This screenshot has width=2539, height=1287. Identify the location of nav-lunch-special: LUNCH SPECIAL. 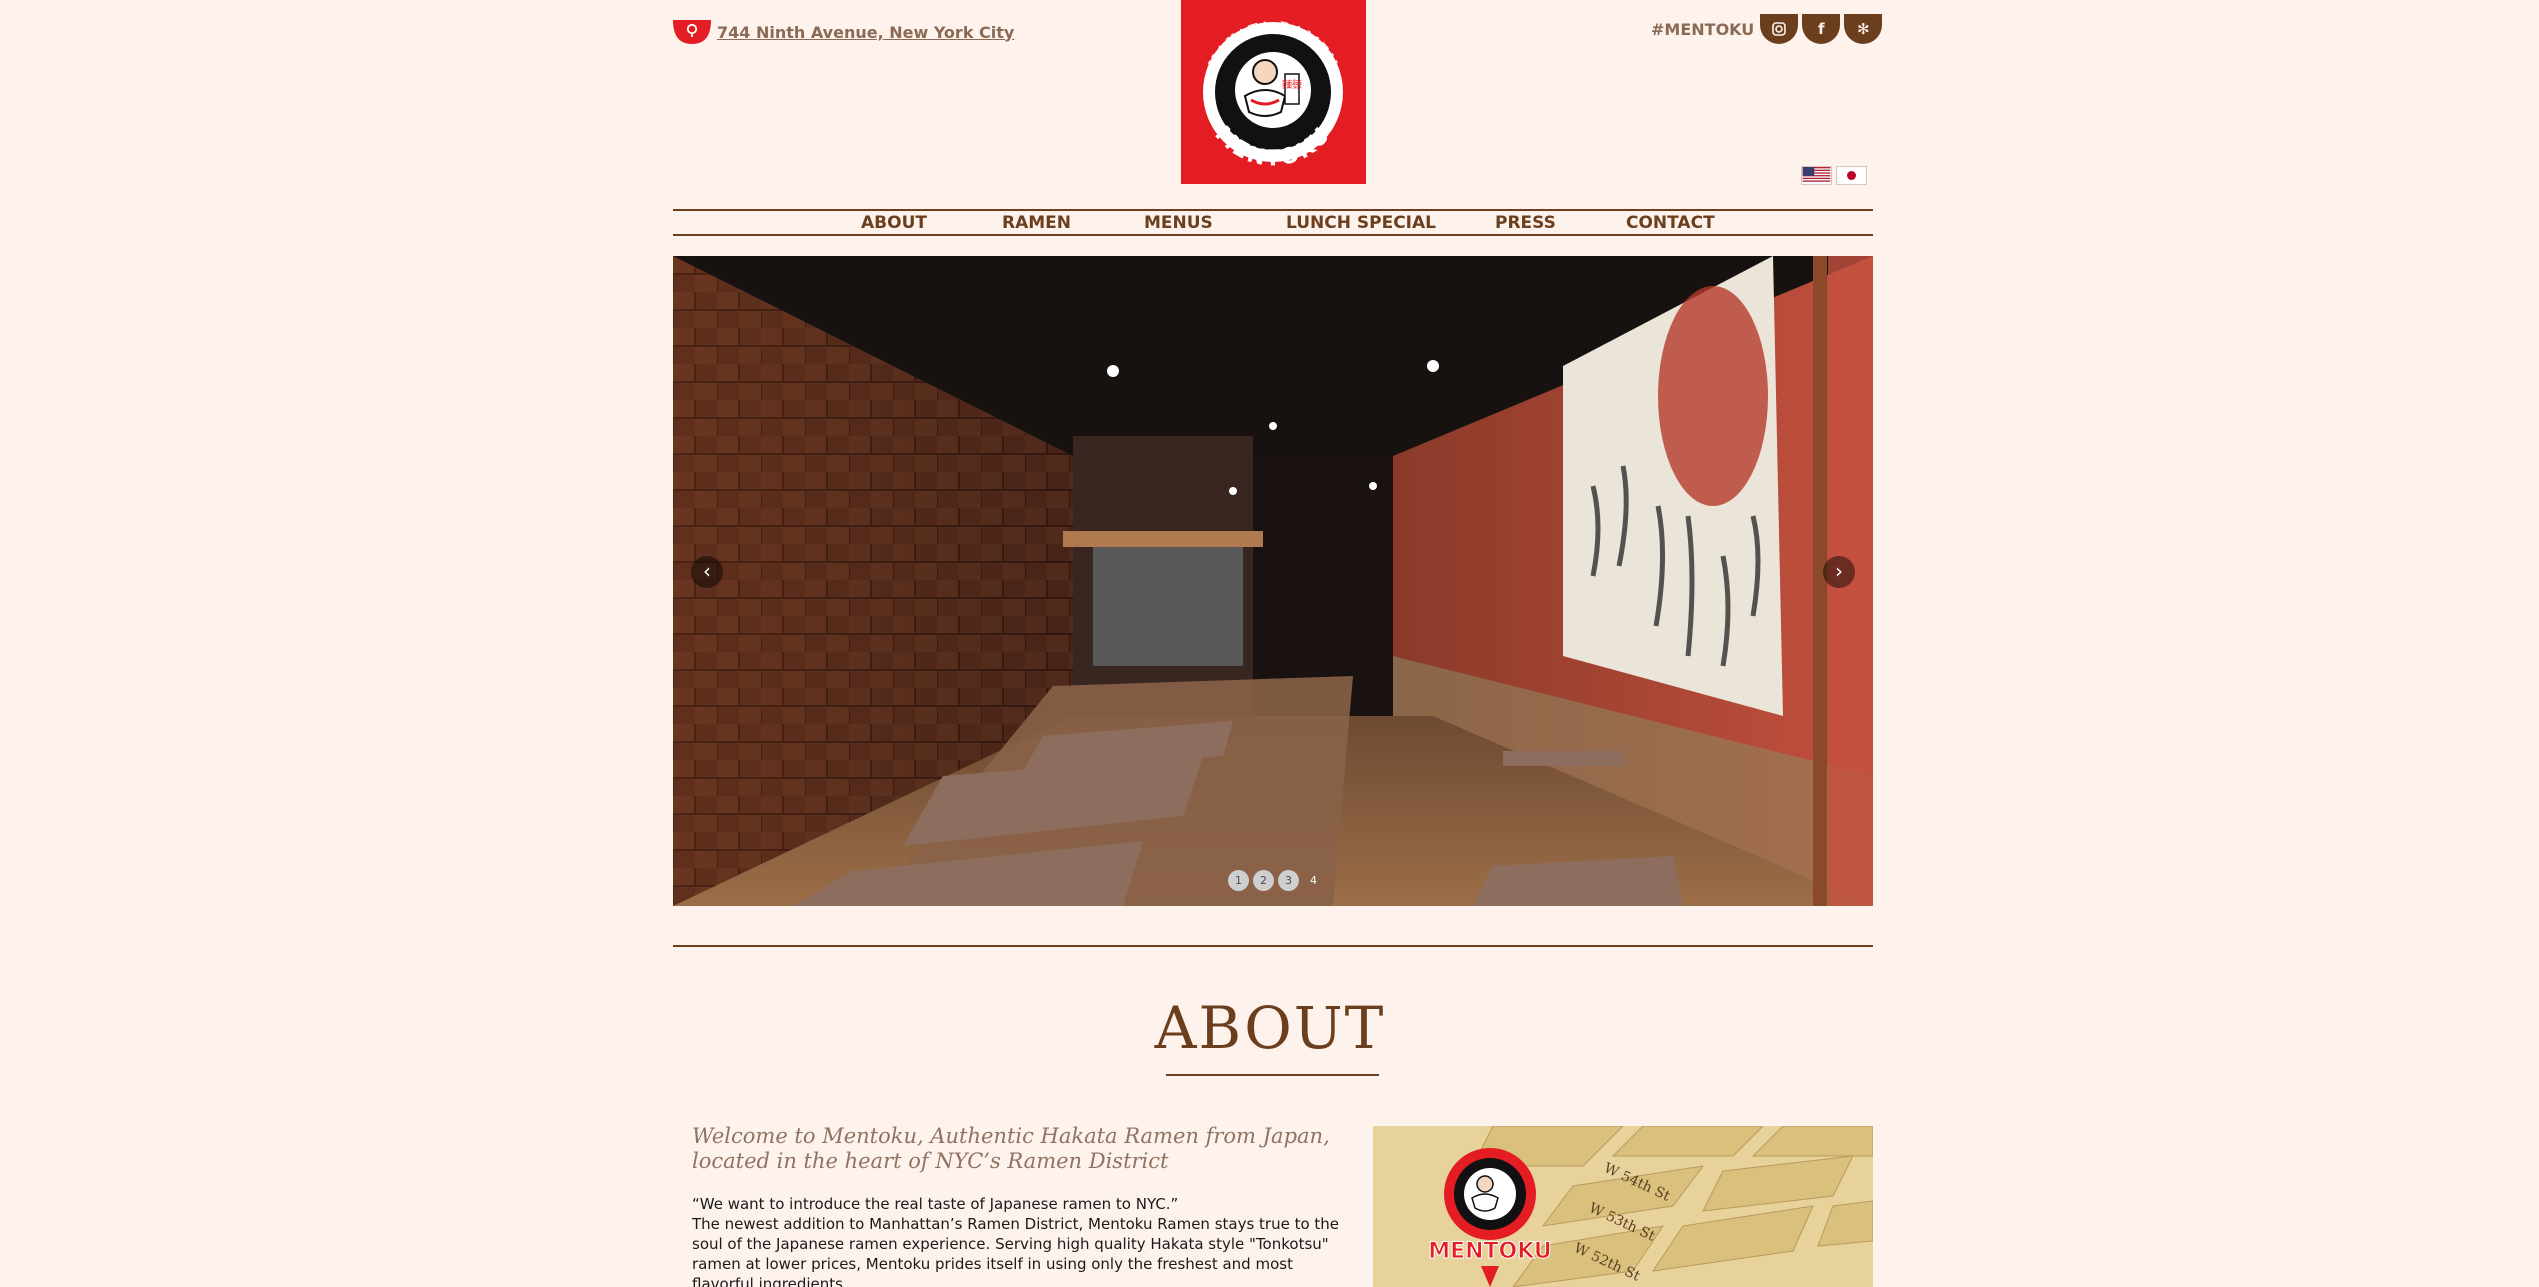
(1361, 223).